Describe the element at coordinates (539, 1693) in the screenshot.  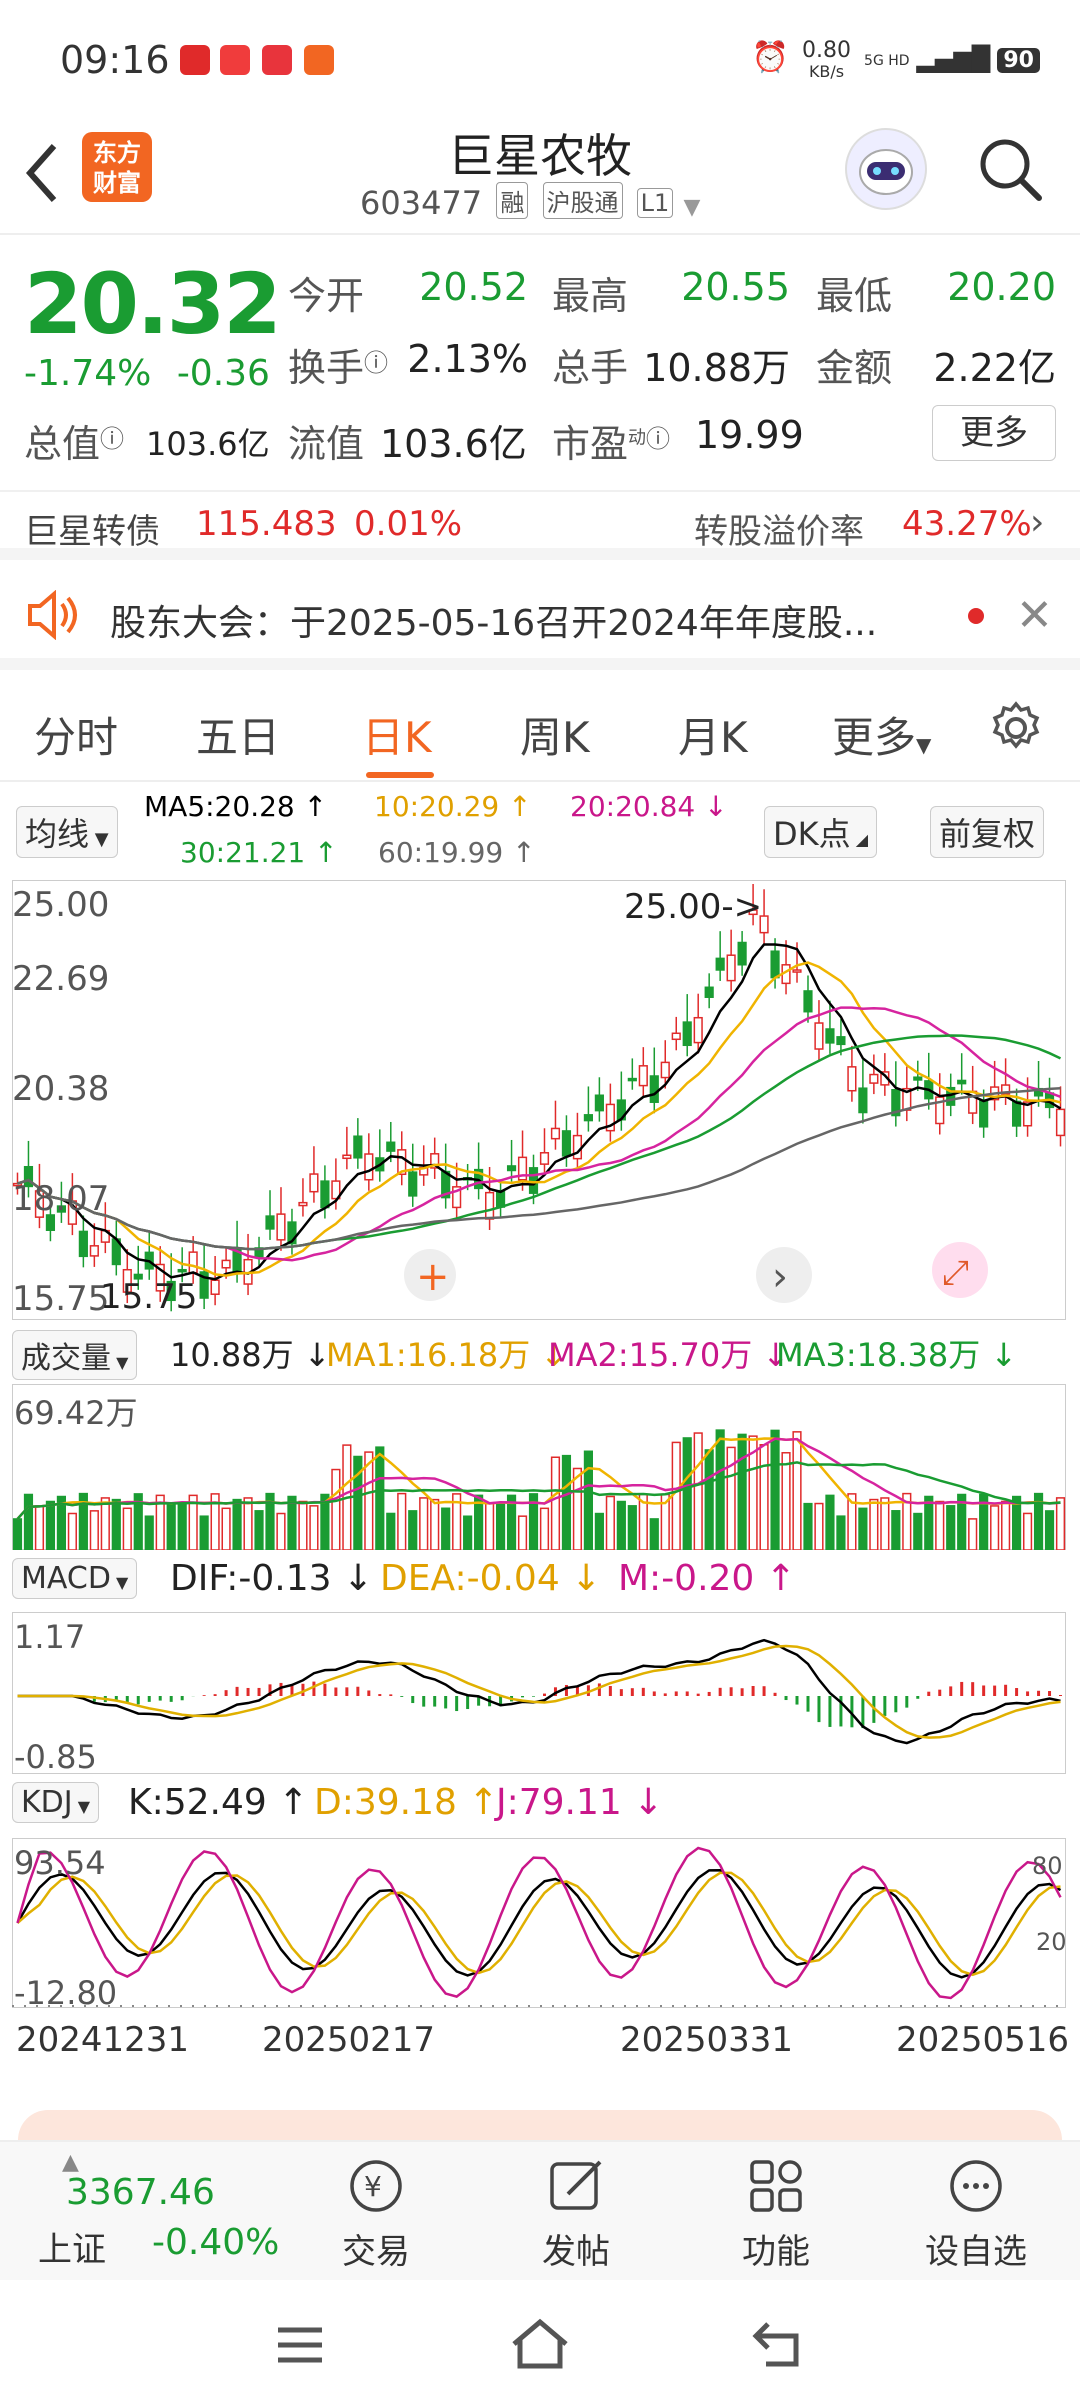
I see `macd-chart: 1.17 -0.85` at that location.